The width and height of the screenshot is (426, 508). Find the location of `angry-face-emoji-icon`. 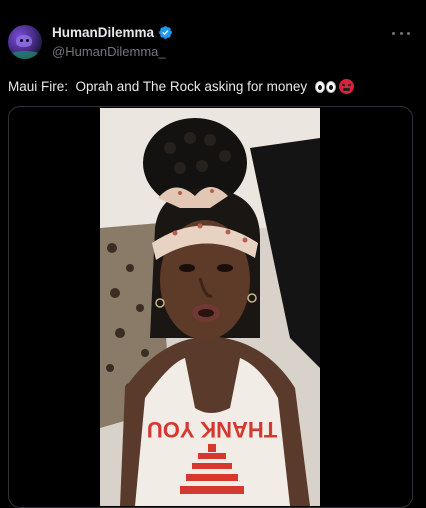

angry-face-emoji-icon is located at coordinates (347, 86).